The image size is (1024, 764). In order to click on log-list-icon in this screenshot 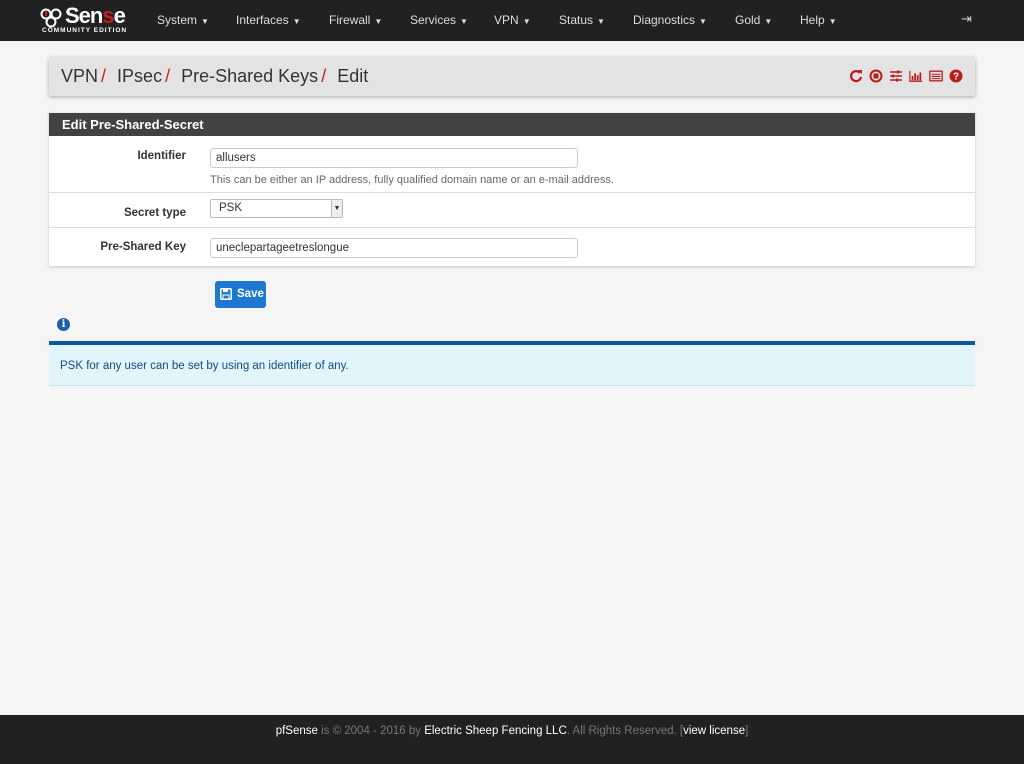, I will do `click(936, 76)`.